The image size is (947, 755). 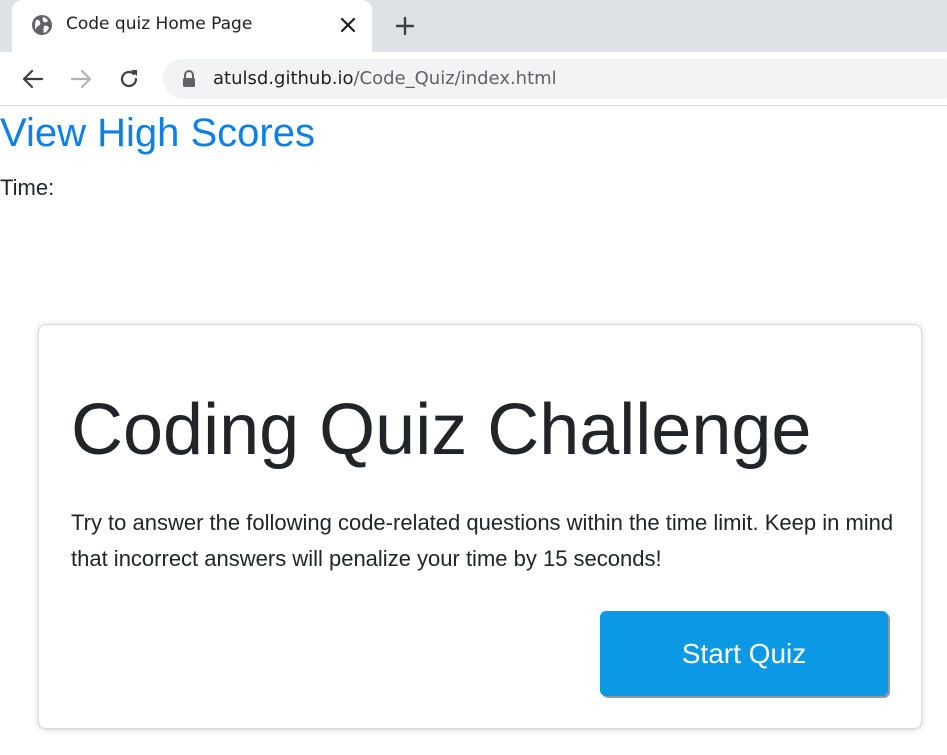 What do you see at coordinates (157, 133) in the screenshot?
I see `view-high-scores-link: View High Scores` at bounding box center [157, 133].